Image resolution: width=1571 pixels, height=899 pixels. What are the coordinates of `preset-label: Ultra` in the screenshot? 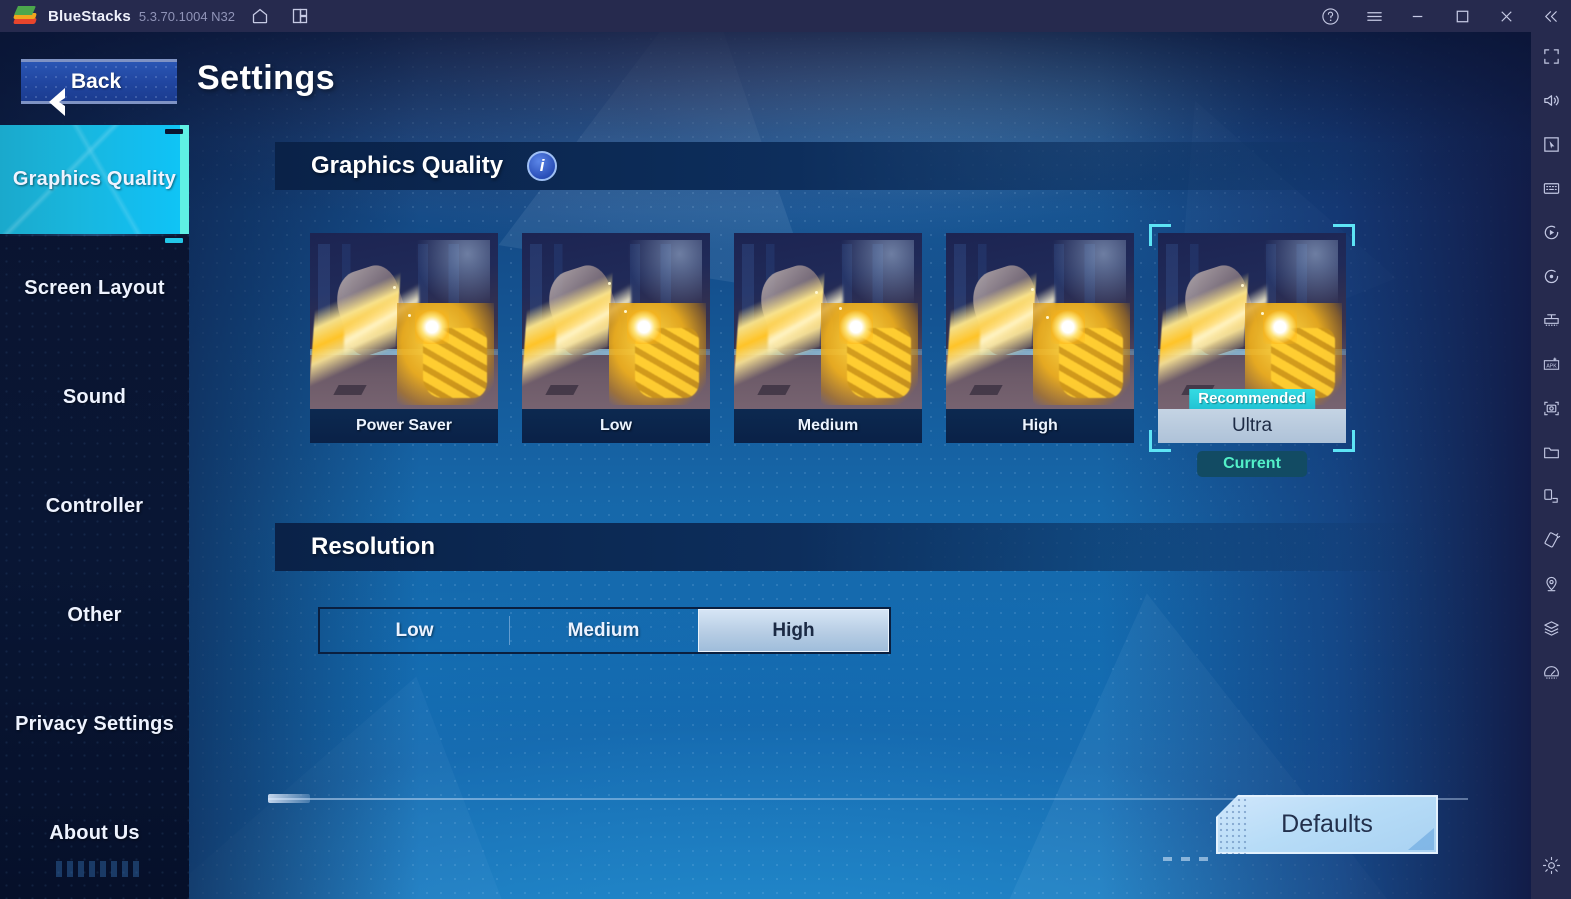 It's located at (1252, 425).